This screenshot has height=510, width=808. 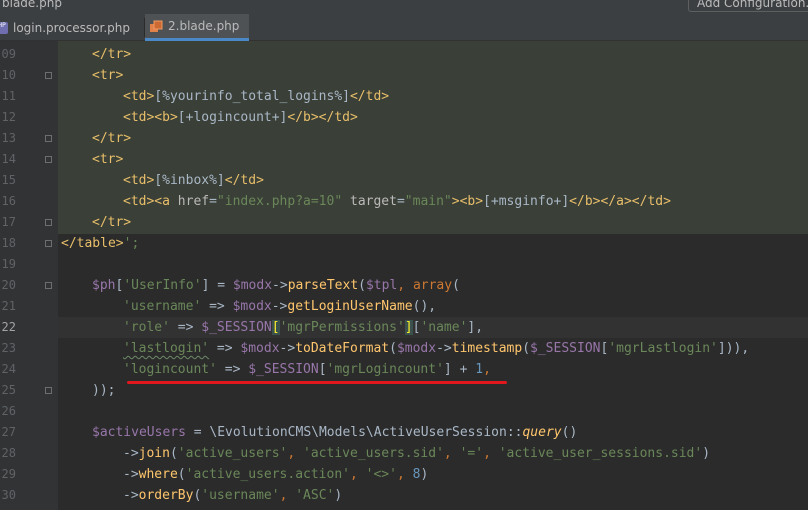 I want to click on tab-label: login.processor.php, so click(x=71, y=27).